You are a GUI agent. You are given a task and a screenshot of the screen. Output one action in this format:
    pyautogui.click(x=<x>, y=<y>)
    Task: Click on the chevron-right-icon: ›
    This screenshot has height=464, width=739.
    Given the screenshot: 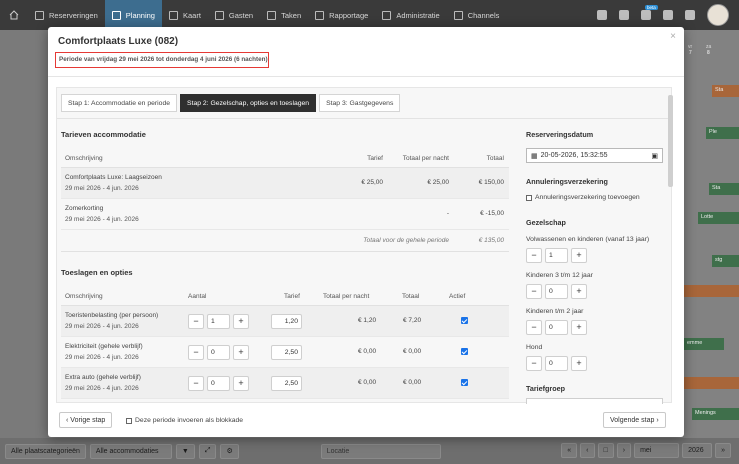 What is the action you would take?
    pyautogui.click(x=656, y=420)
    